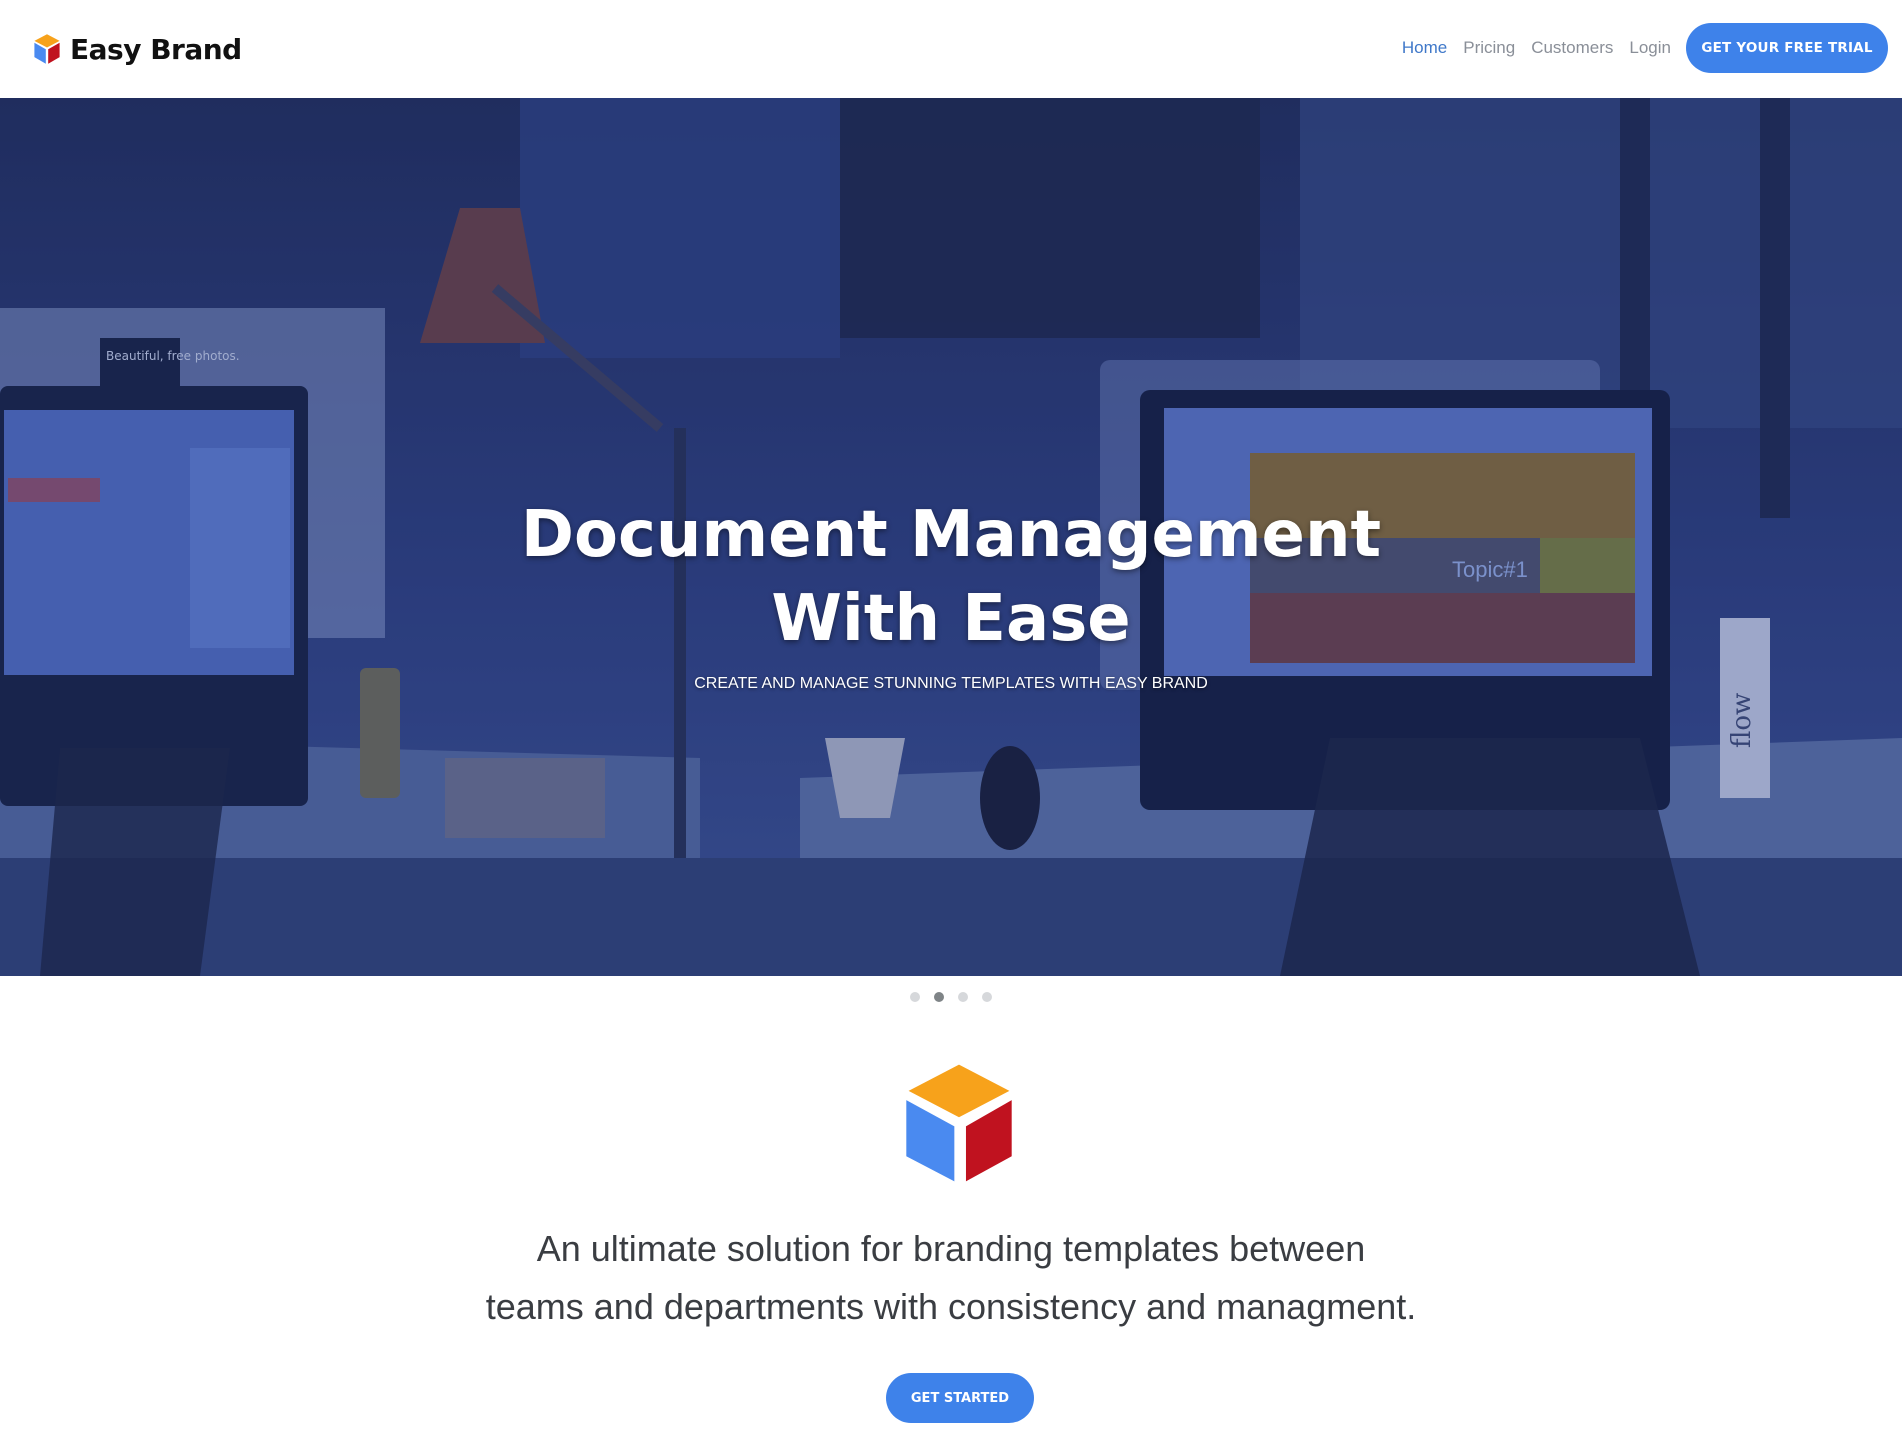 The height and width of the screenshot is (1447, 1902). Describe the element at coordinates (951, 577) in the screenshot. I see `hero-title: Document Management With Ease` at that location.